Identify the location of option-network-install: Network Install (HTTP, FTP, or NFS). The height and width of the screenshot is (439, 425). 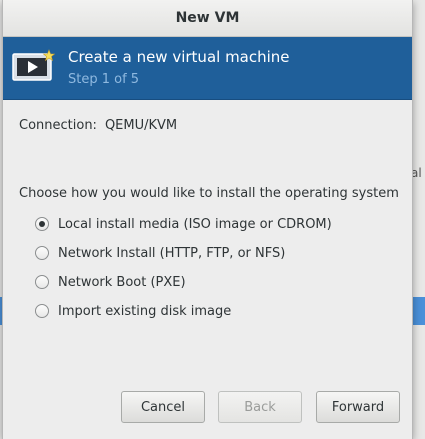
(160, 253).